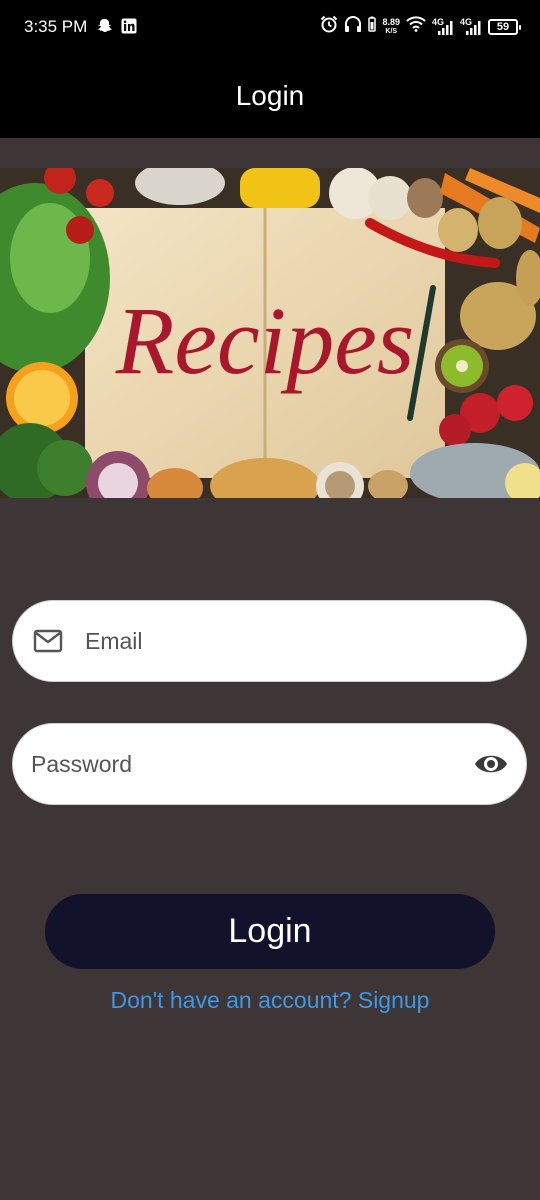 Image resolution: width=540 pixels, height=1200 pixels. I want to click on snapchat-icon, so click(105, 28).